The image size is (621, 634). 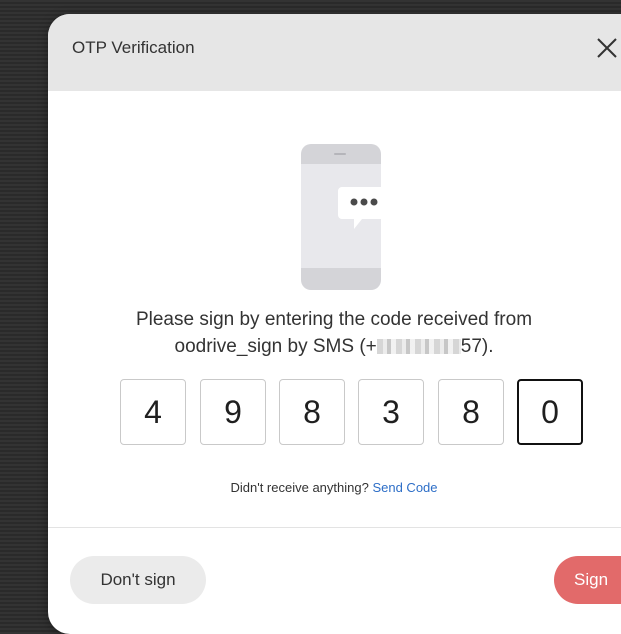 What do you see at coordinates (477, 346) in the screenshot?
I see `instruction-suffix: 57).` at bounding box center [477, 346].